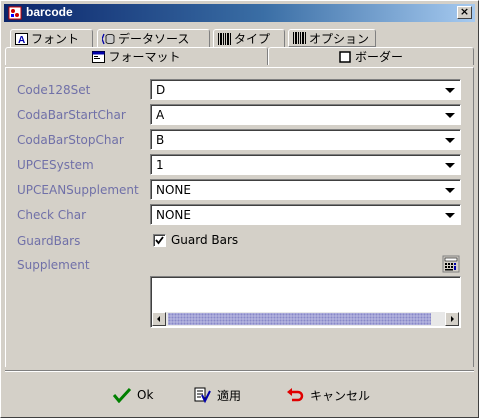  Describe the element at coordinates (378, 57) in the screenshot. I see `tab-border-label: ボーダー` at that location.